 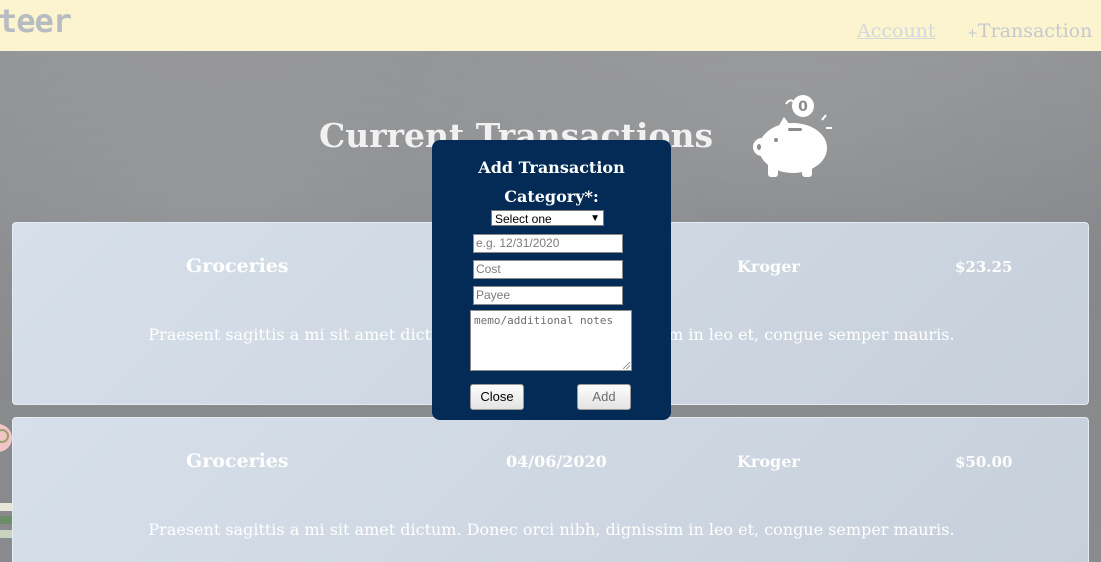 I want to click on nav-account-link: Account, so click(x=896, y=31).